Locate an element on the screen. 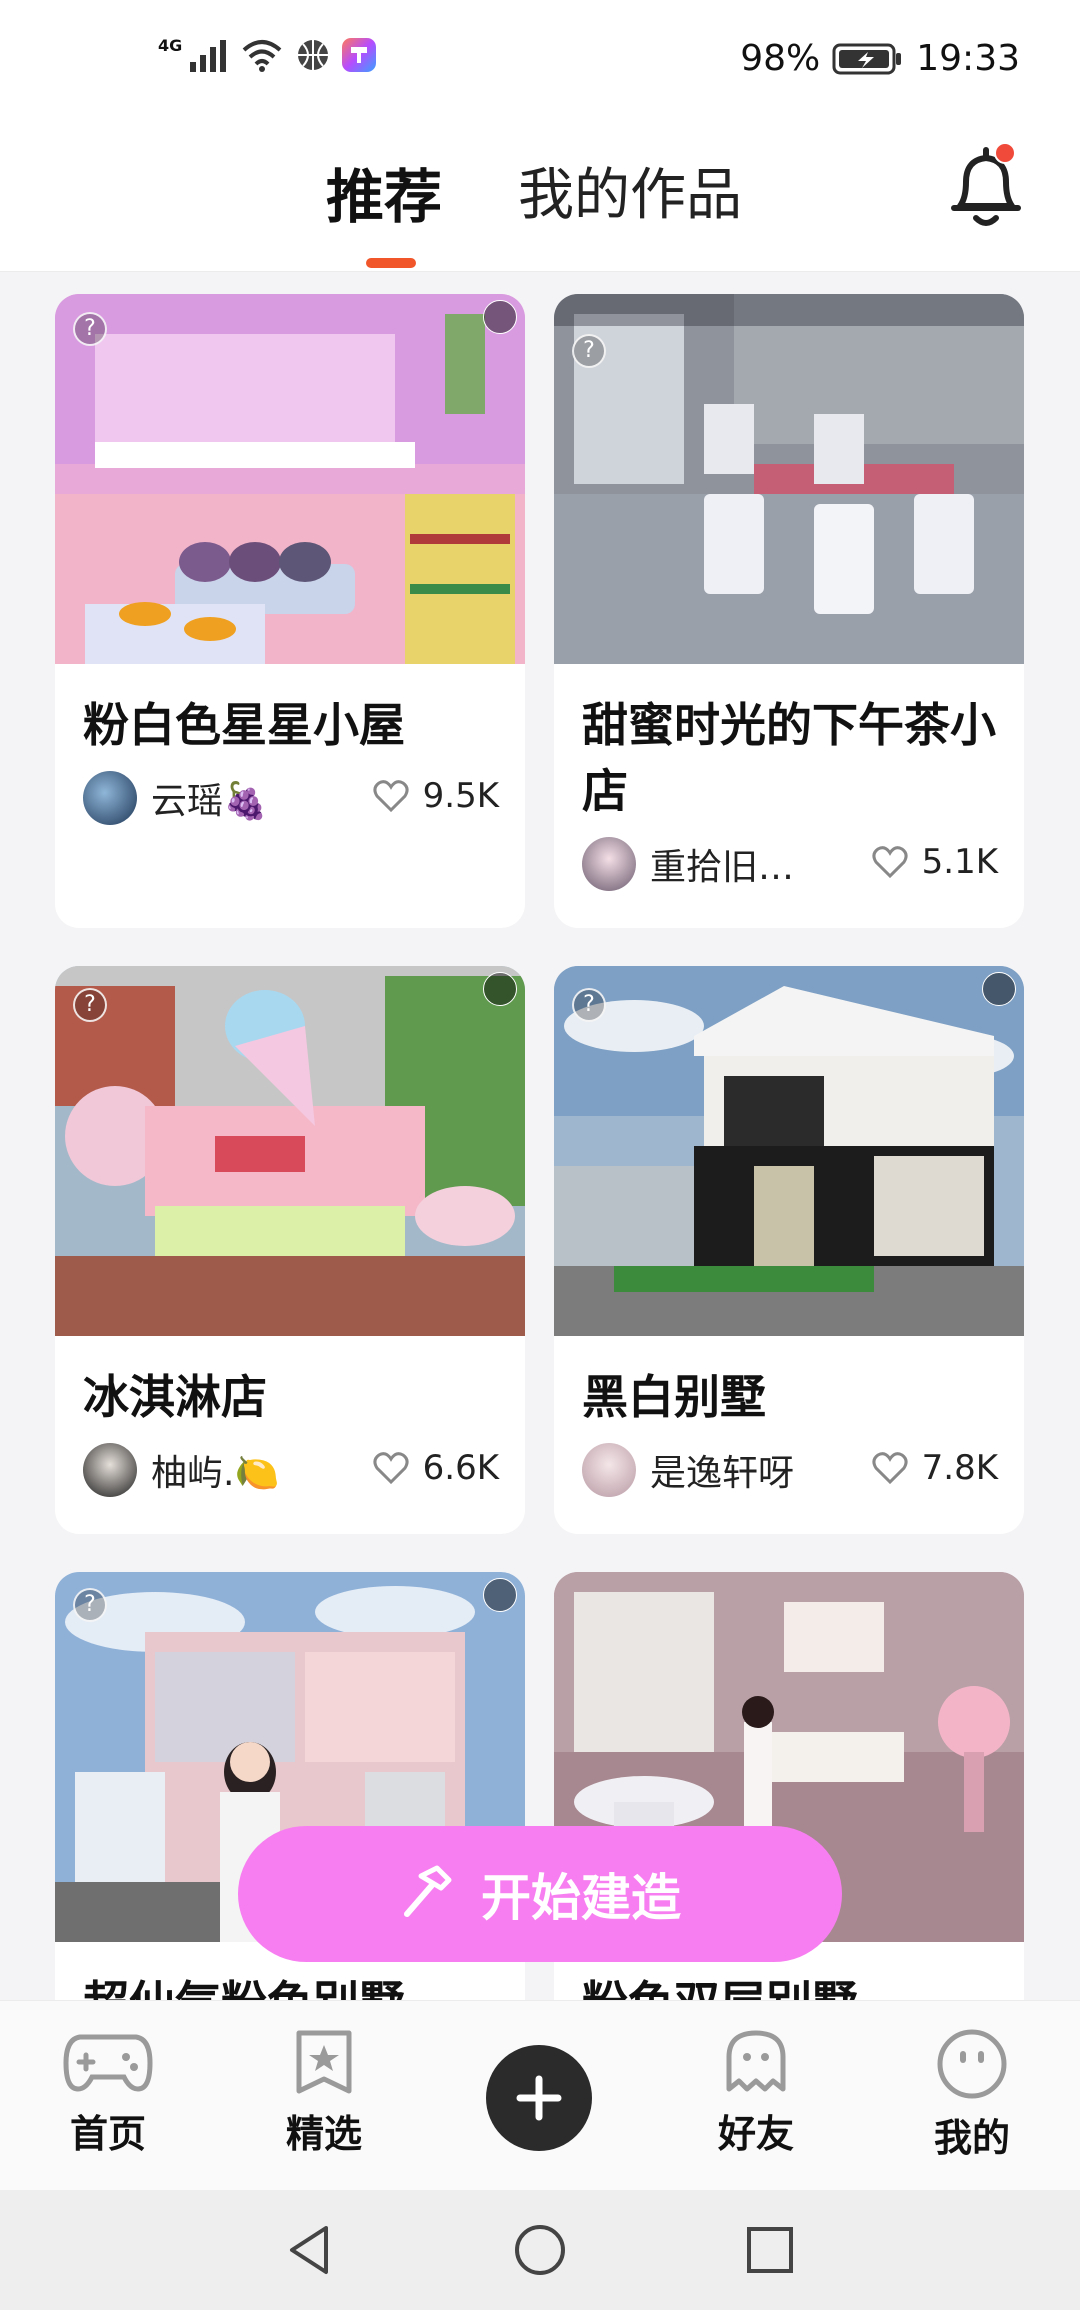  plus-icon is located at coordinates (539, 2098).